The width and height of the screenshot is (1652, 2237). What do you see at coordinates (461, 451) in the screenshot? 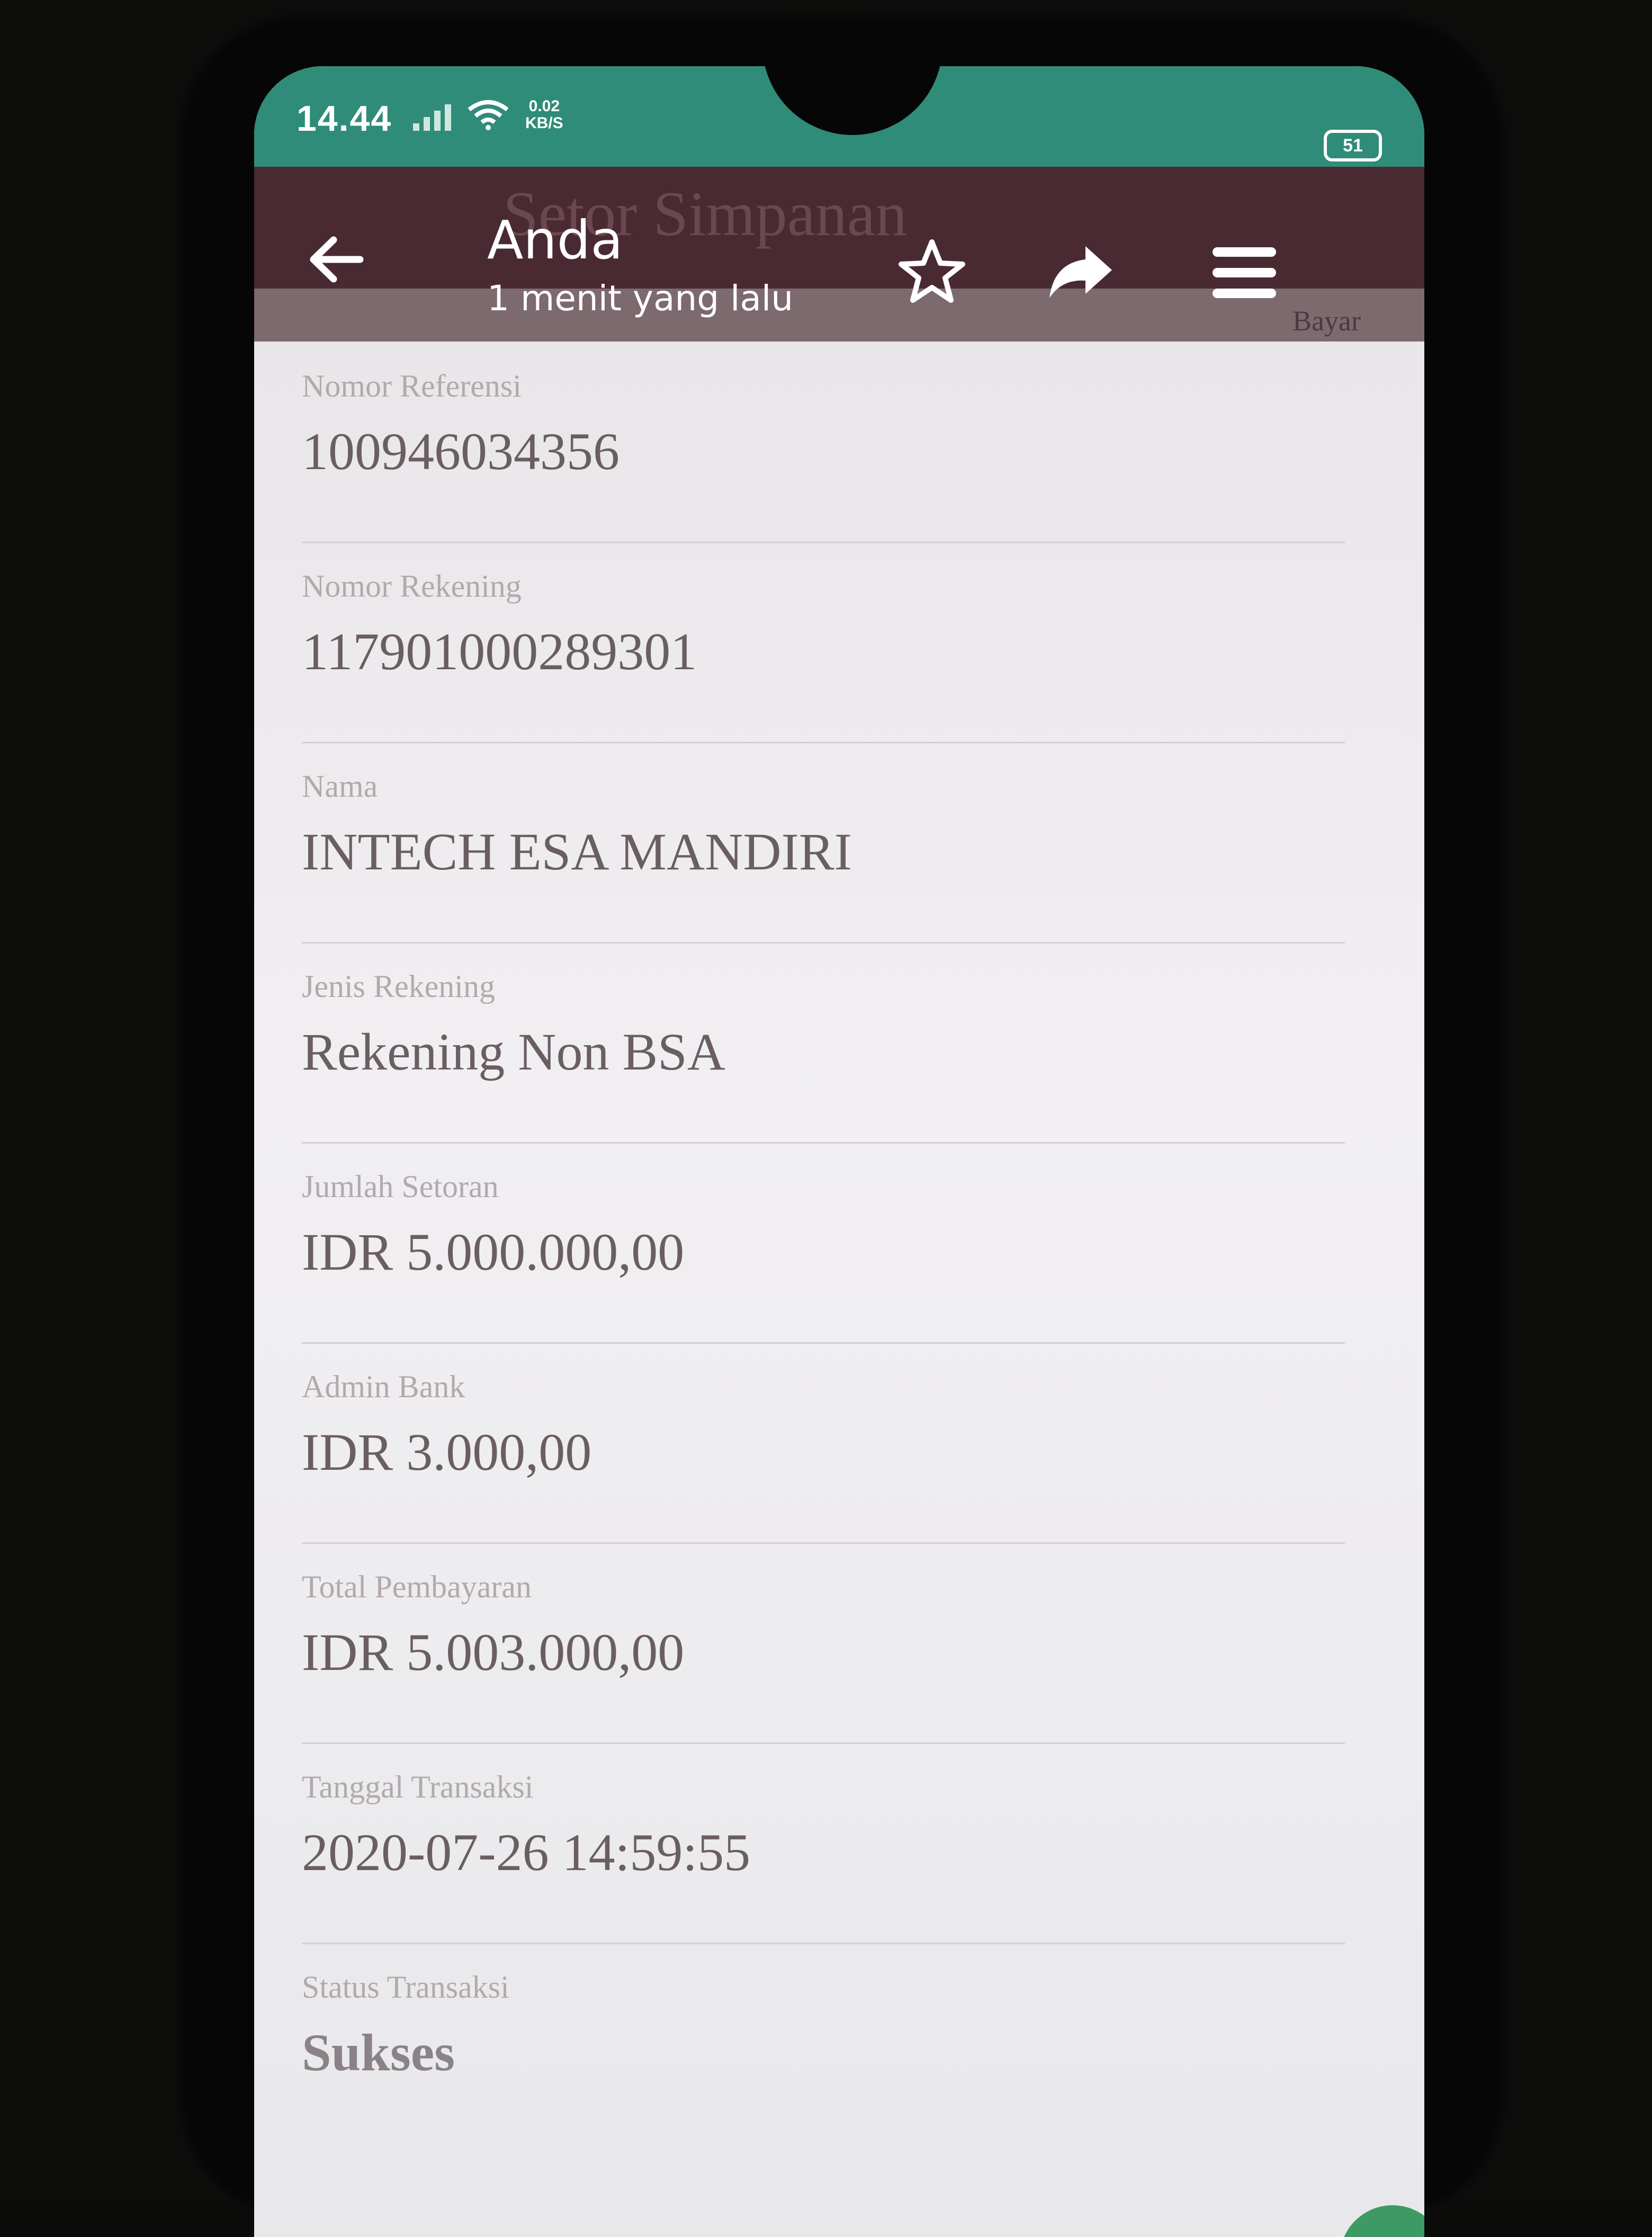
I see `field-value: 100946034356` at bounding box center [461, 451].